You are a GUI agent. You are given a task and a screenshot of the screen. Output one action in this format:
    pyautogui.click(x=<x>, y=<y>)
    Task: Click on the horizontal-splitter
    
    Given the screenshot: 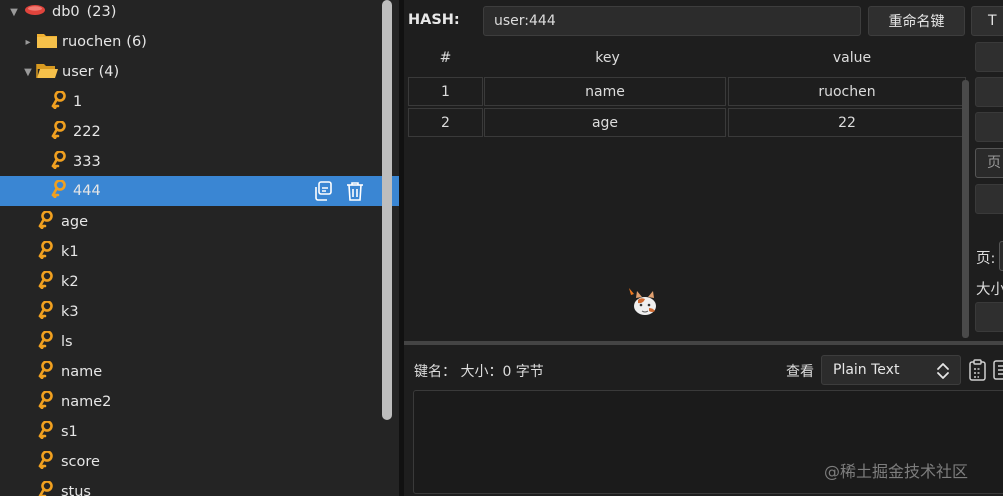 What is the action you would take?
    pyautogui.click(x=703, y=343)
    